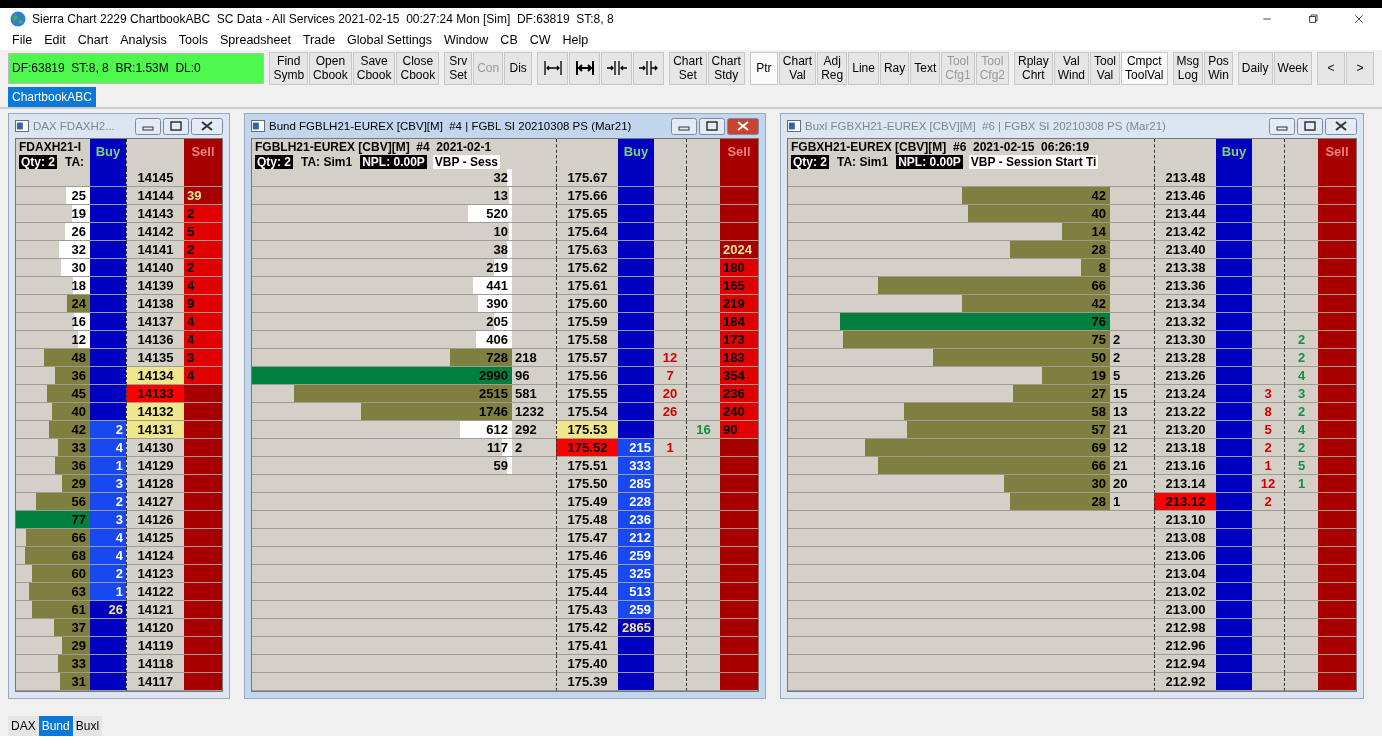  I want to click on buy-cell: 3, so click(108, 520).